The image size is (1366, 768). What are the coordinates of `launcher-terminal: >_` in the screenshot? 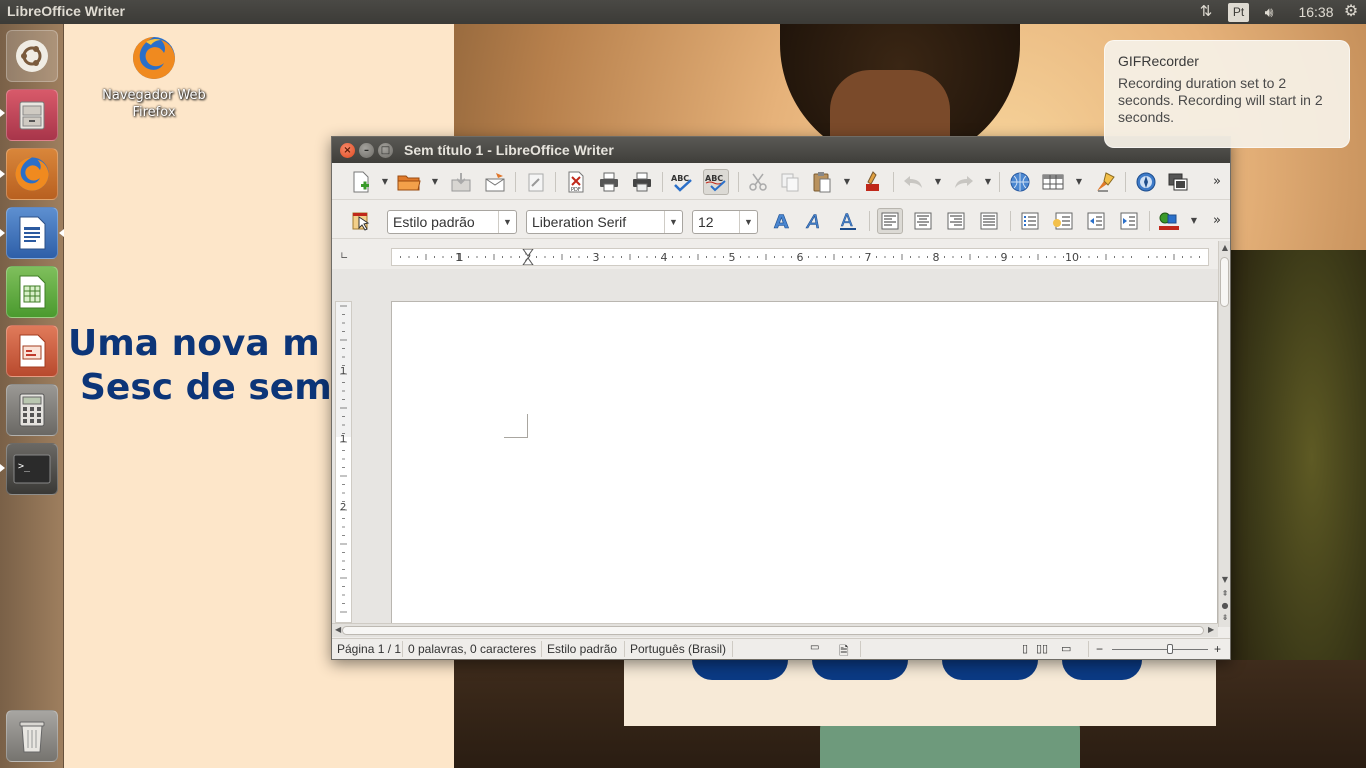 It's located at (32, 469).